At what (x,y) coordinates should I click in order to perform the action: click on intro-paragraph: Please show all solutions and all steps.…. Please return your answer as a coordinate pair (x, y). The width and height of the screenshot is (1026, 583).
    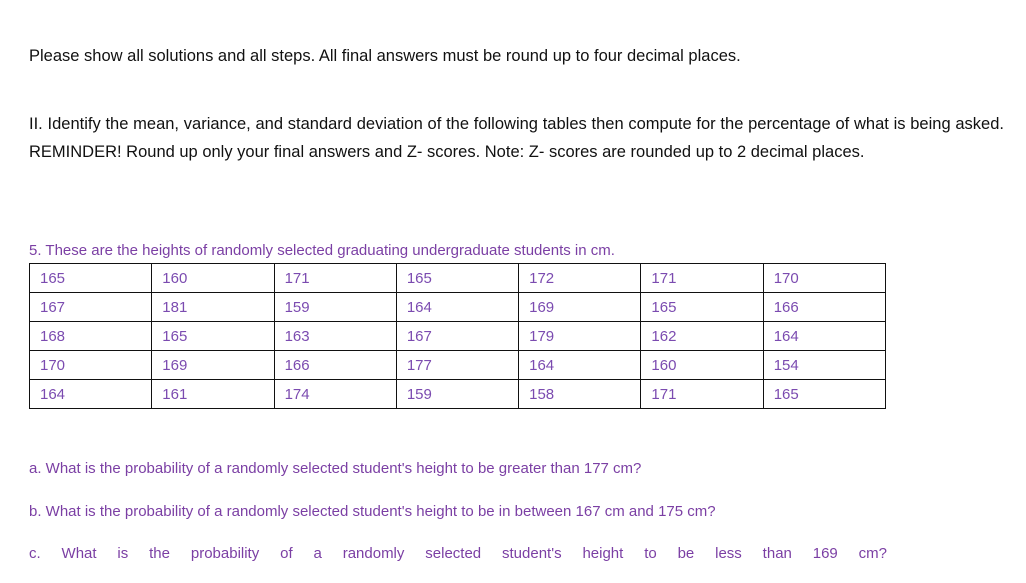
    Looking at the image, I should click on (385, 55).